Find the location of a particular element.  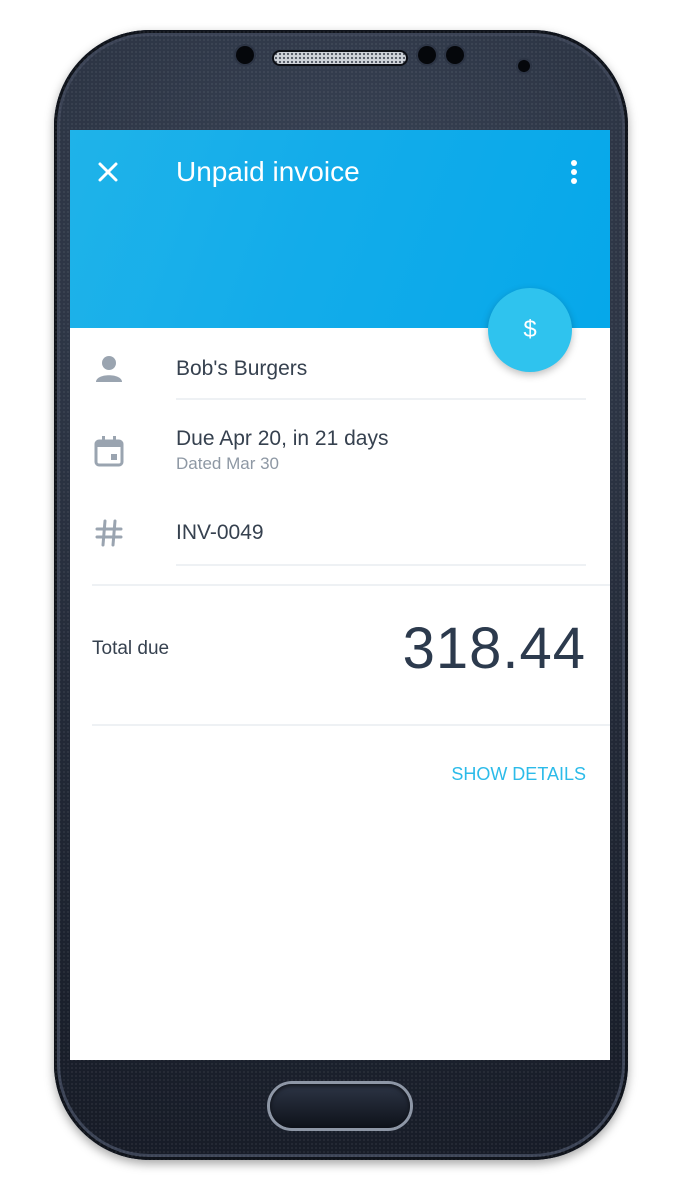

total-due-label: Total due is located at coordinates (131, 648).